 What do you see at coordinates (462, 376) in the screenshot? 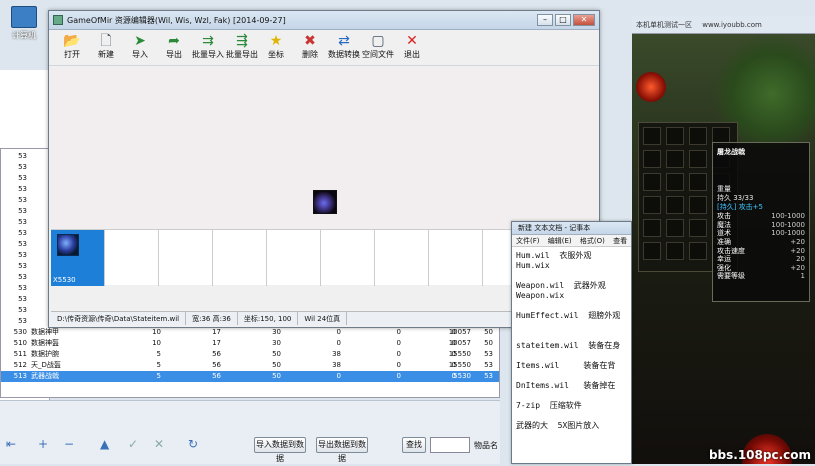
I see `table-cell: 5530` at bounding box center [462, 376].